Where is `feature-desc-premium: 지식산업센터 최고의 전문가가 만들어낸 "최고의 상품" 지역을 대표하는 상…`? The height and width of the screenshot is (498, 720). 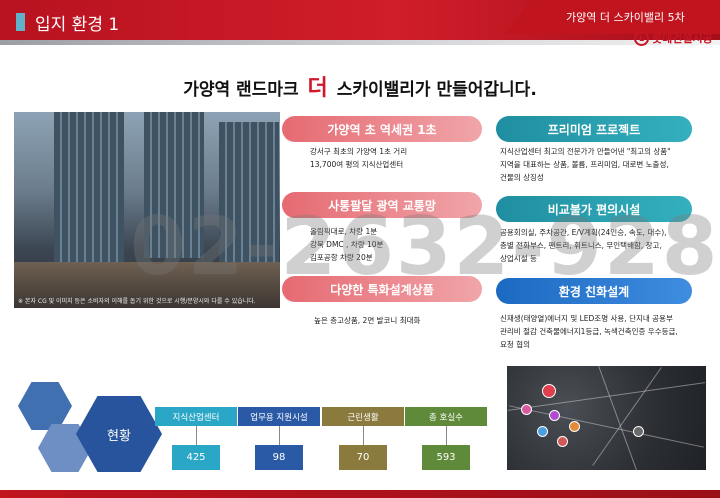 feature-desc-premium: 지식산업센터 최고의 전문가가 만들어낸 "최고의 상품" 지역을 대표하는 상… is located at coordinates (585, 164).